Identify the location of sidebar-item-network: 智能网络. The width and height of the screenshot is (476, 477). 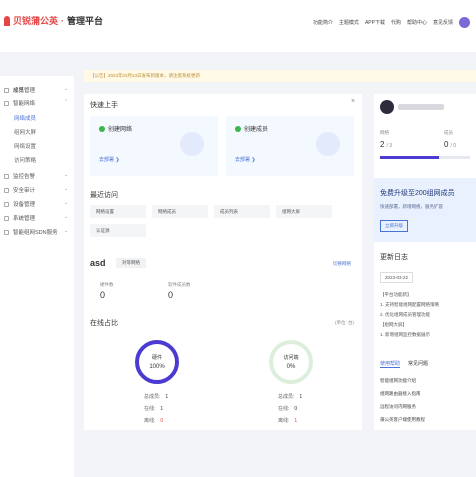
(19, 103).